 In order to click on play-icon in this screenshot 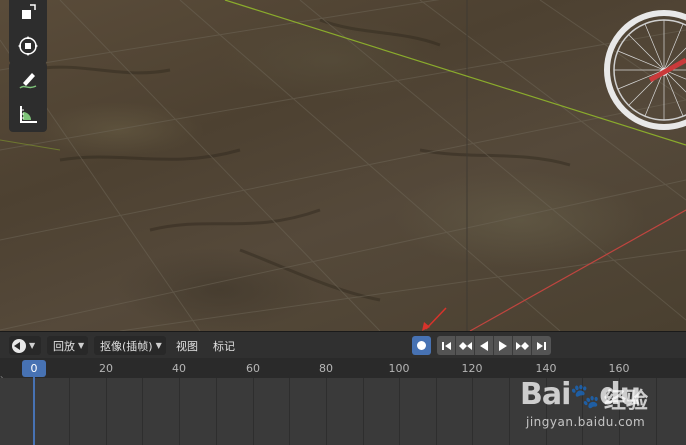, I will do `click(503, 345)`.